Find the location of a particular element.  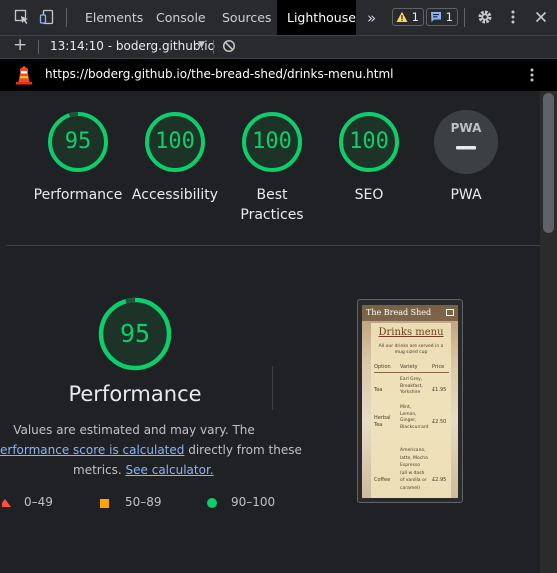

lighthouse-icon is located at coordinates (24, 76).